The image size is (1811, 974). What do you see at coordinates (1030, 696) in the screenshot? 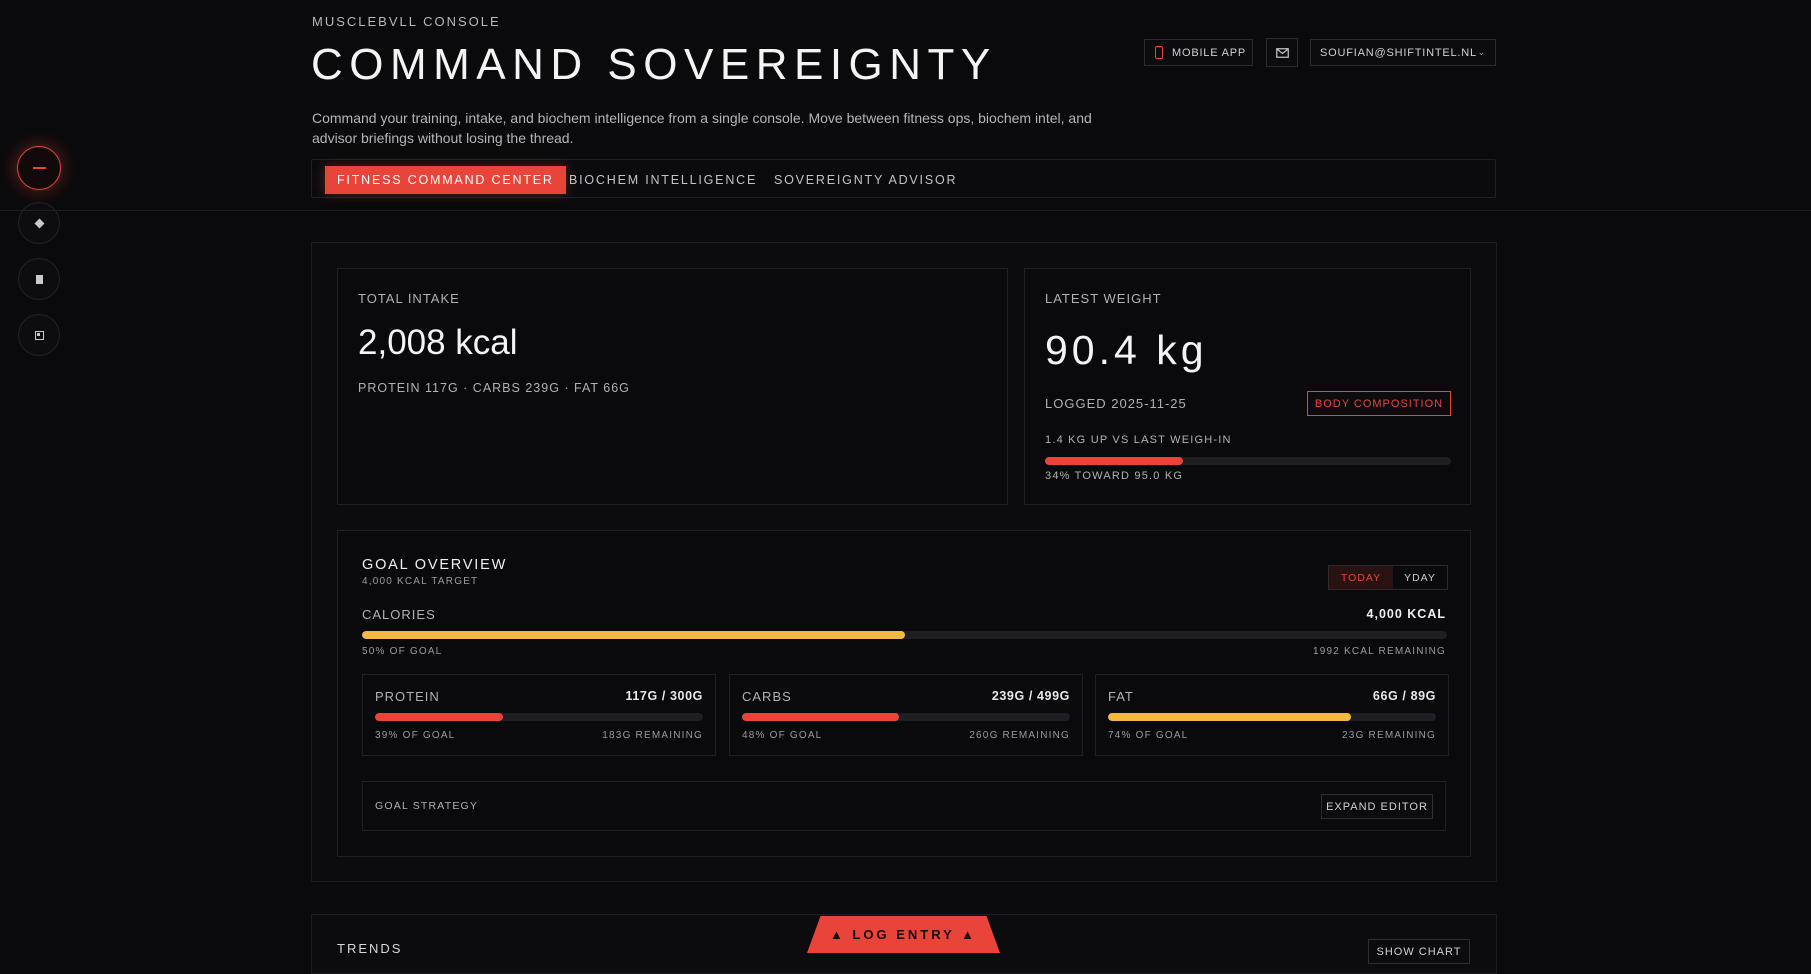
I see `macro-value: 239G / 499G` at bounding box center [1030, 696].